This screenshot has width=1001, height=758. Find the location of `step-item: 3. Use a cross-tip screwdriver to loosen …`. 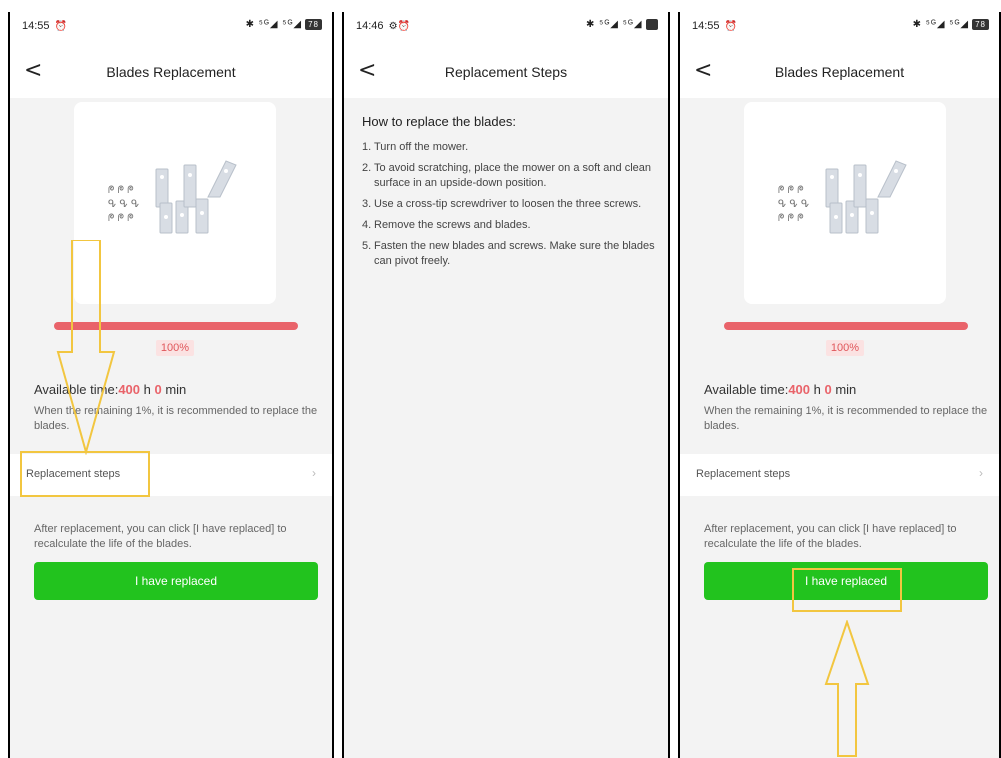

step-item: 3. Use a cross-tip screwdriver to loosen … is located at coordinates (512, 204).